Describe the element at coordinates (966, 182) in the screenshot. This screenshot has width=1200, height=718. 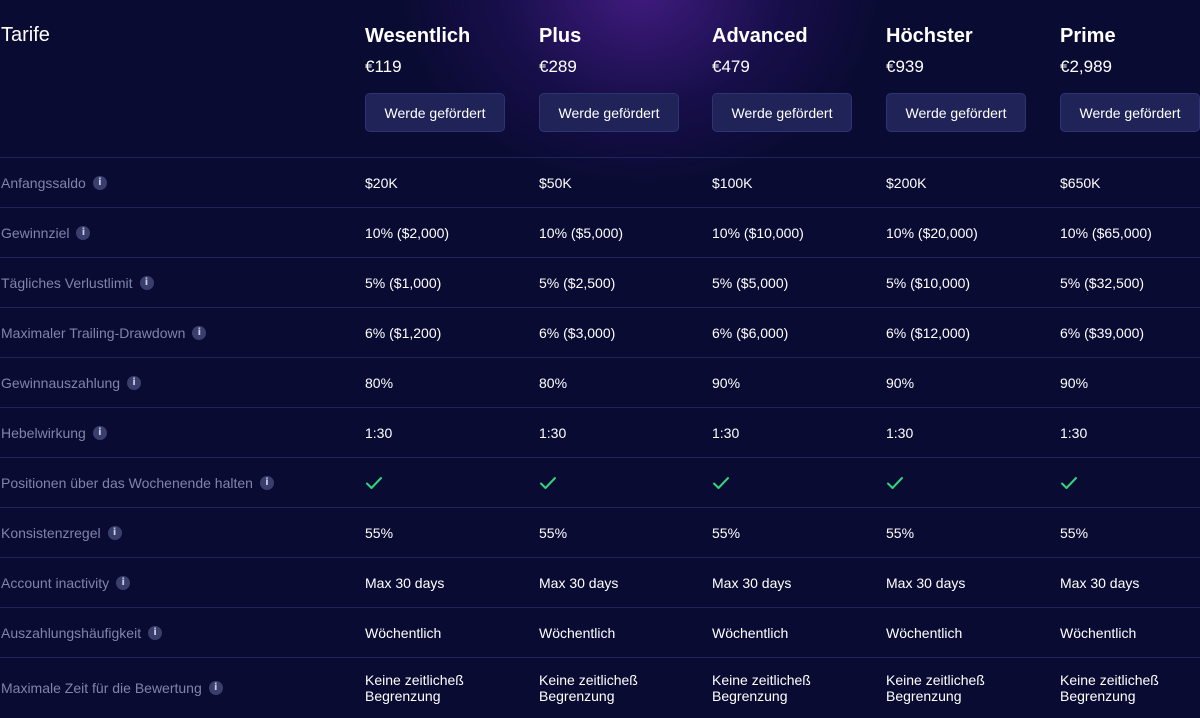
I see `table-cell: $200K` at that location.